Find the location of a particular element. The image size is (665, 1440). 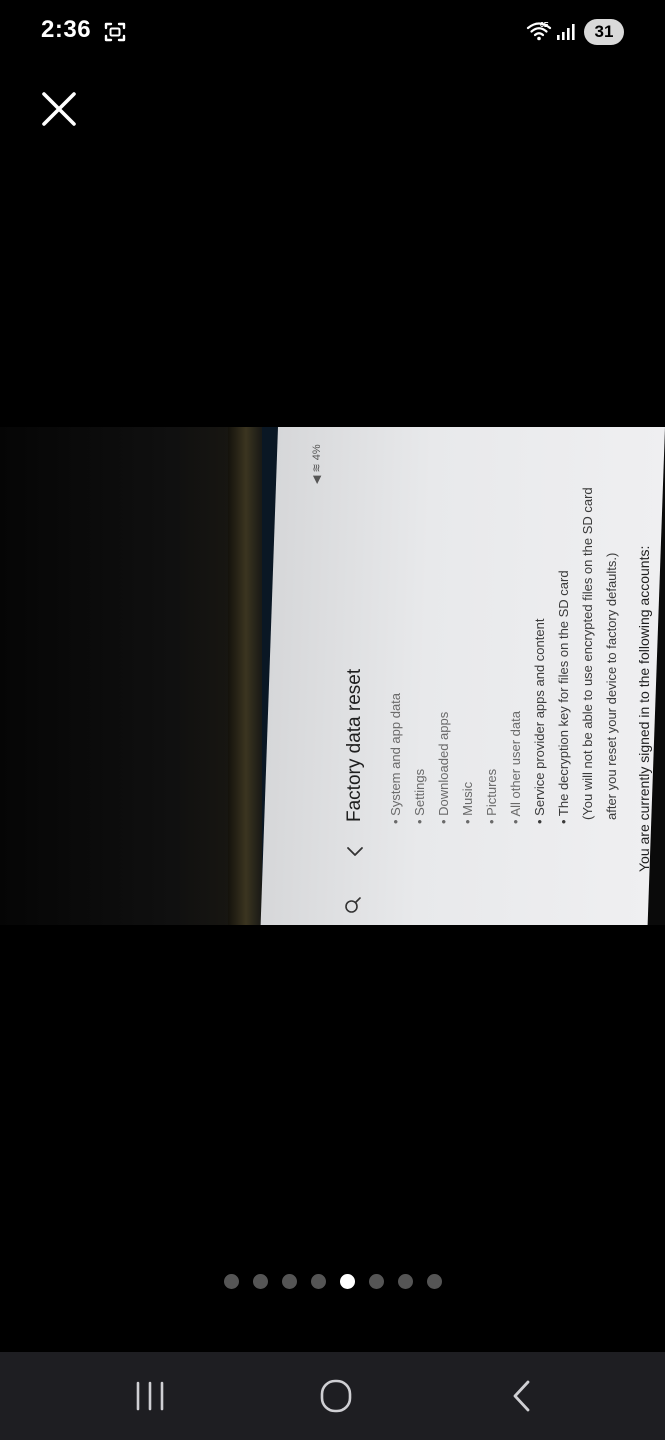

search-icon is located at coordinates (353, 905).